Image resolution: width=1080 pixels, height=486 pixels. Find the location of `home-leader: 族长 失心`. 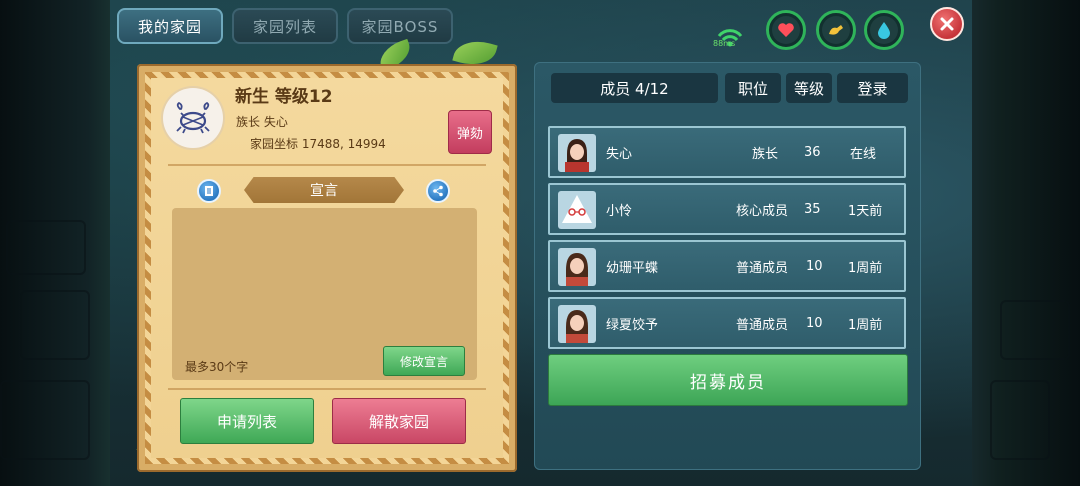

home-leader: 族长 失心 is located at coordinates (262, 122).